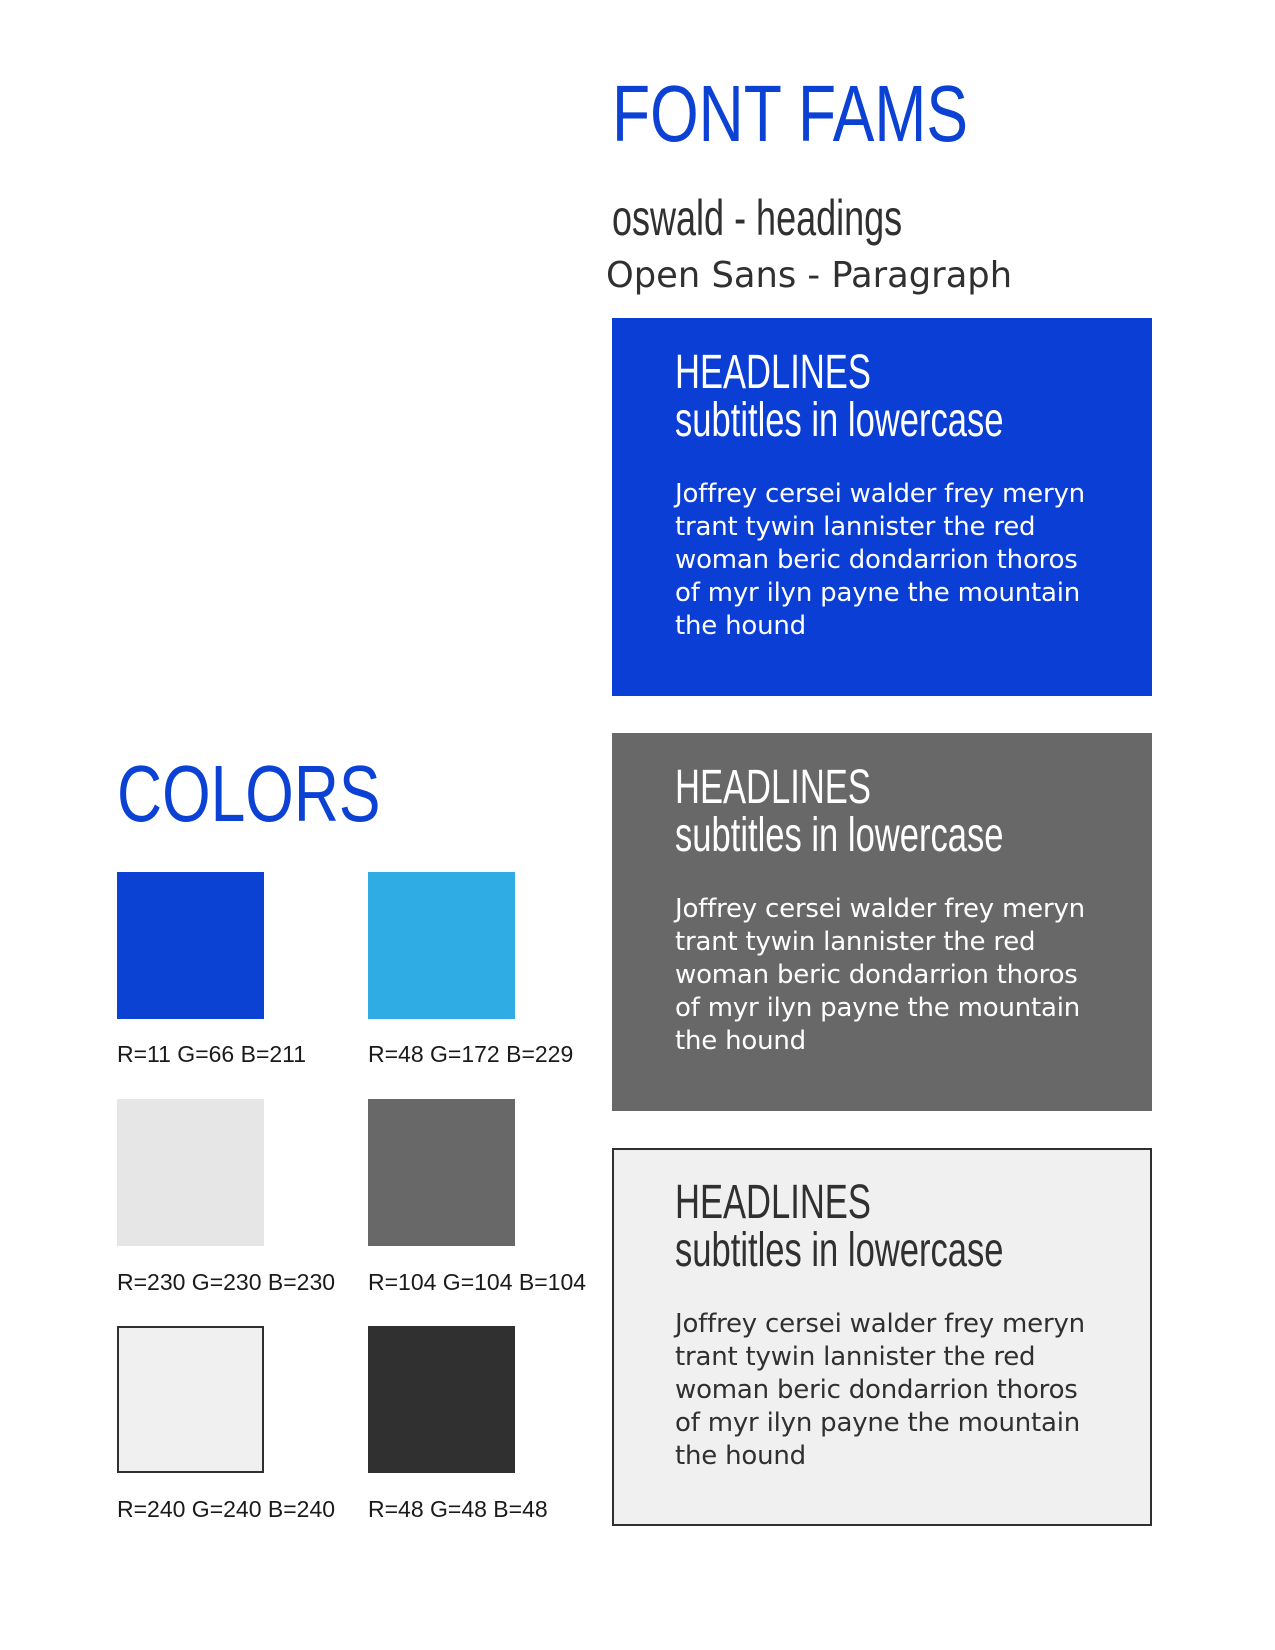 The height and width of the screenshot is (1650, 1275). Describe the element at coordinates (226, 1509) in the screenshot. I see `swatch-label-off-white: R=240 G=240 B=240` at that location.